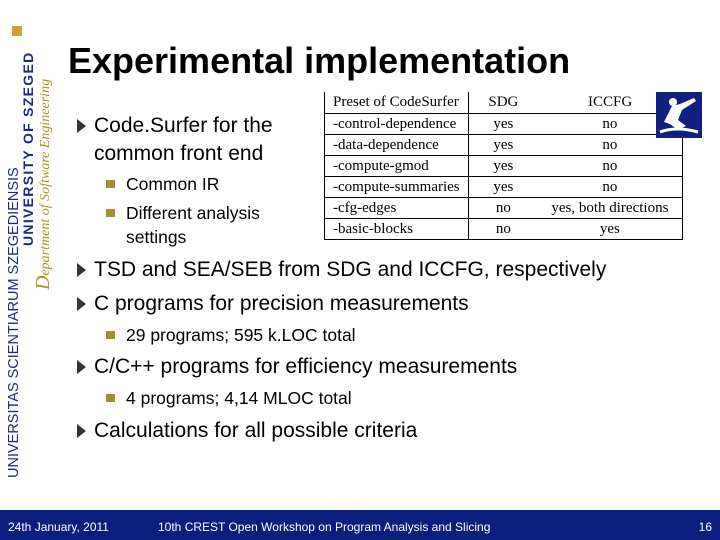  I want to click on table-cell: -basic-blocks, so click(396, 229).